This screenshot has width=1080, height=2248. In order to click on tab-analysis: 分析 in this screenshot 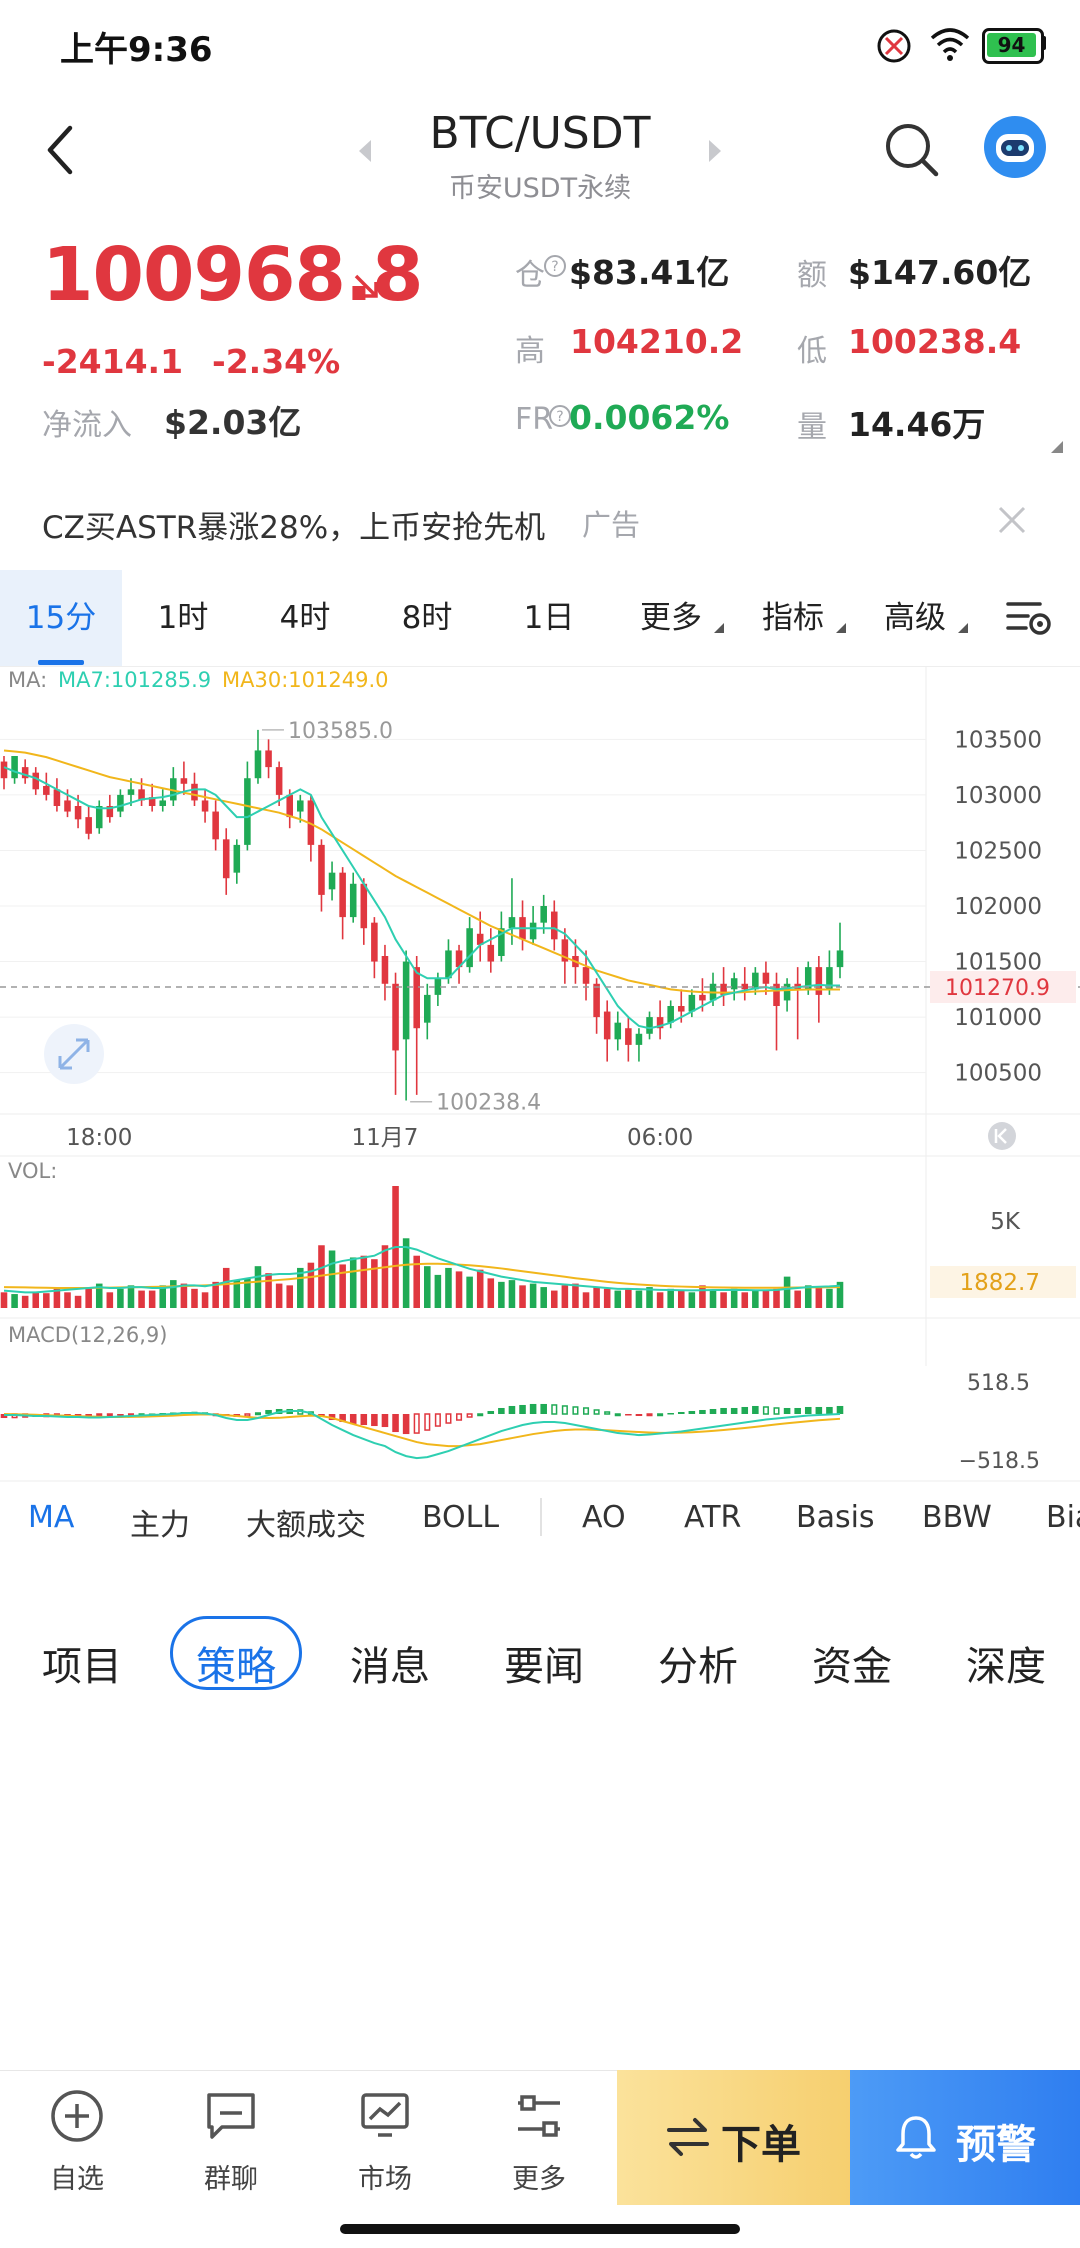, I will do `click(698, 1663)`.